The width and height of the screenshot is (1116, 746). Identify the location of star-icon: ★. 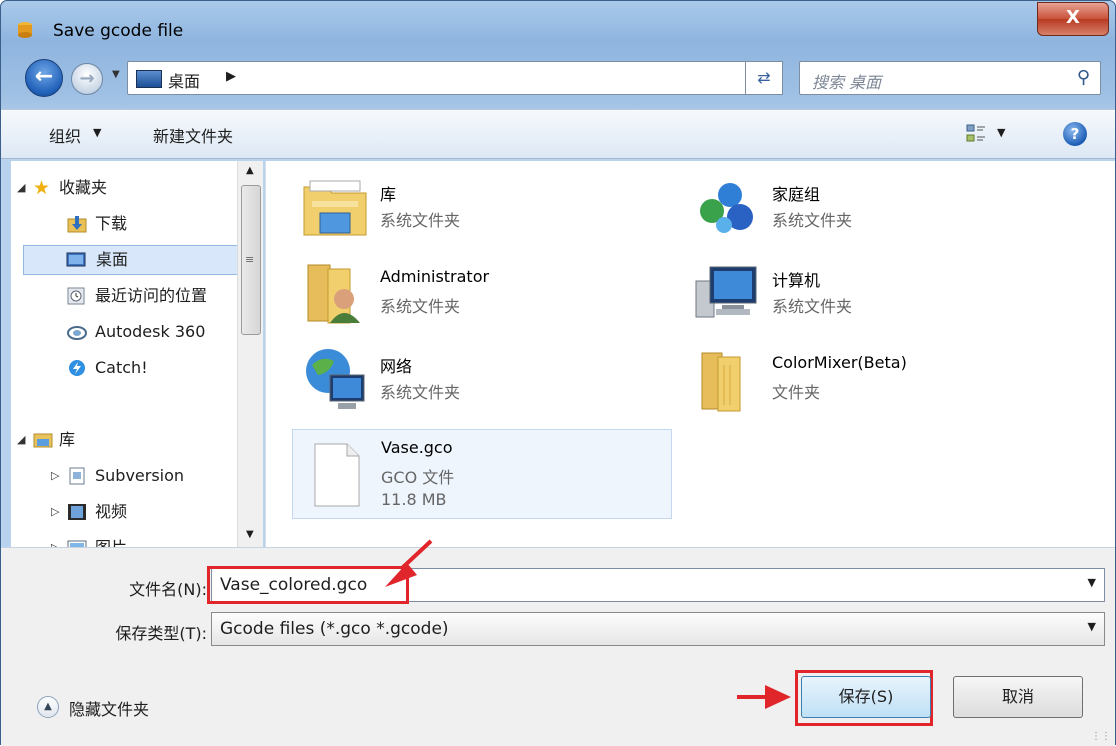
(42, 188).